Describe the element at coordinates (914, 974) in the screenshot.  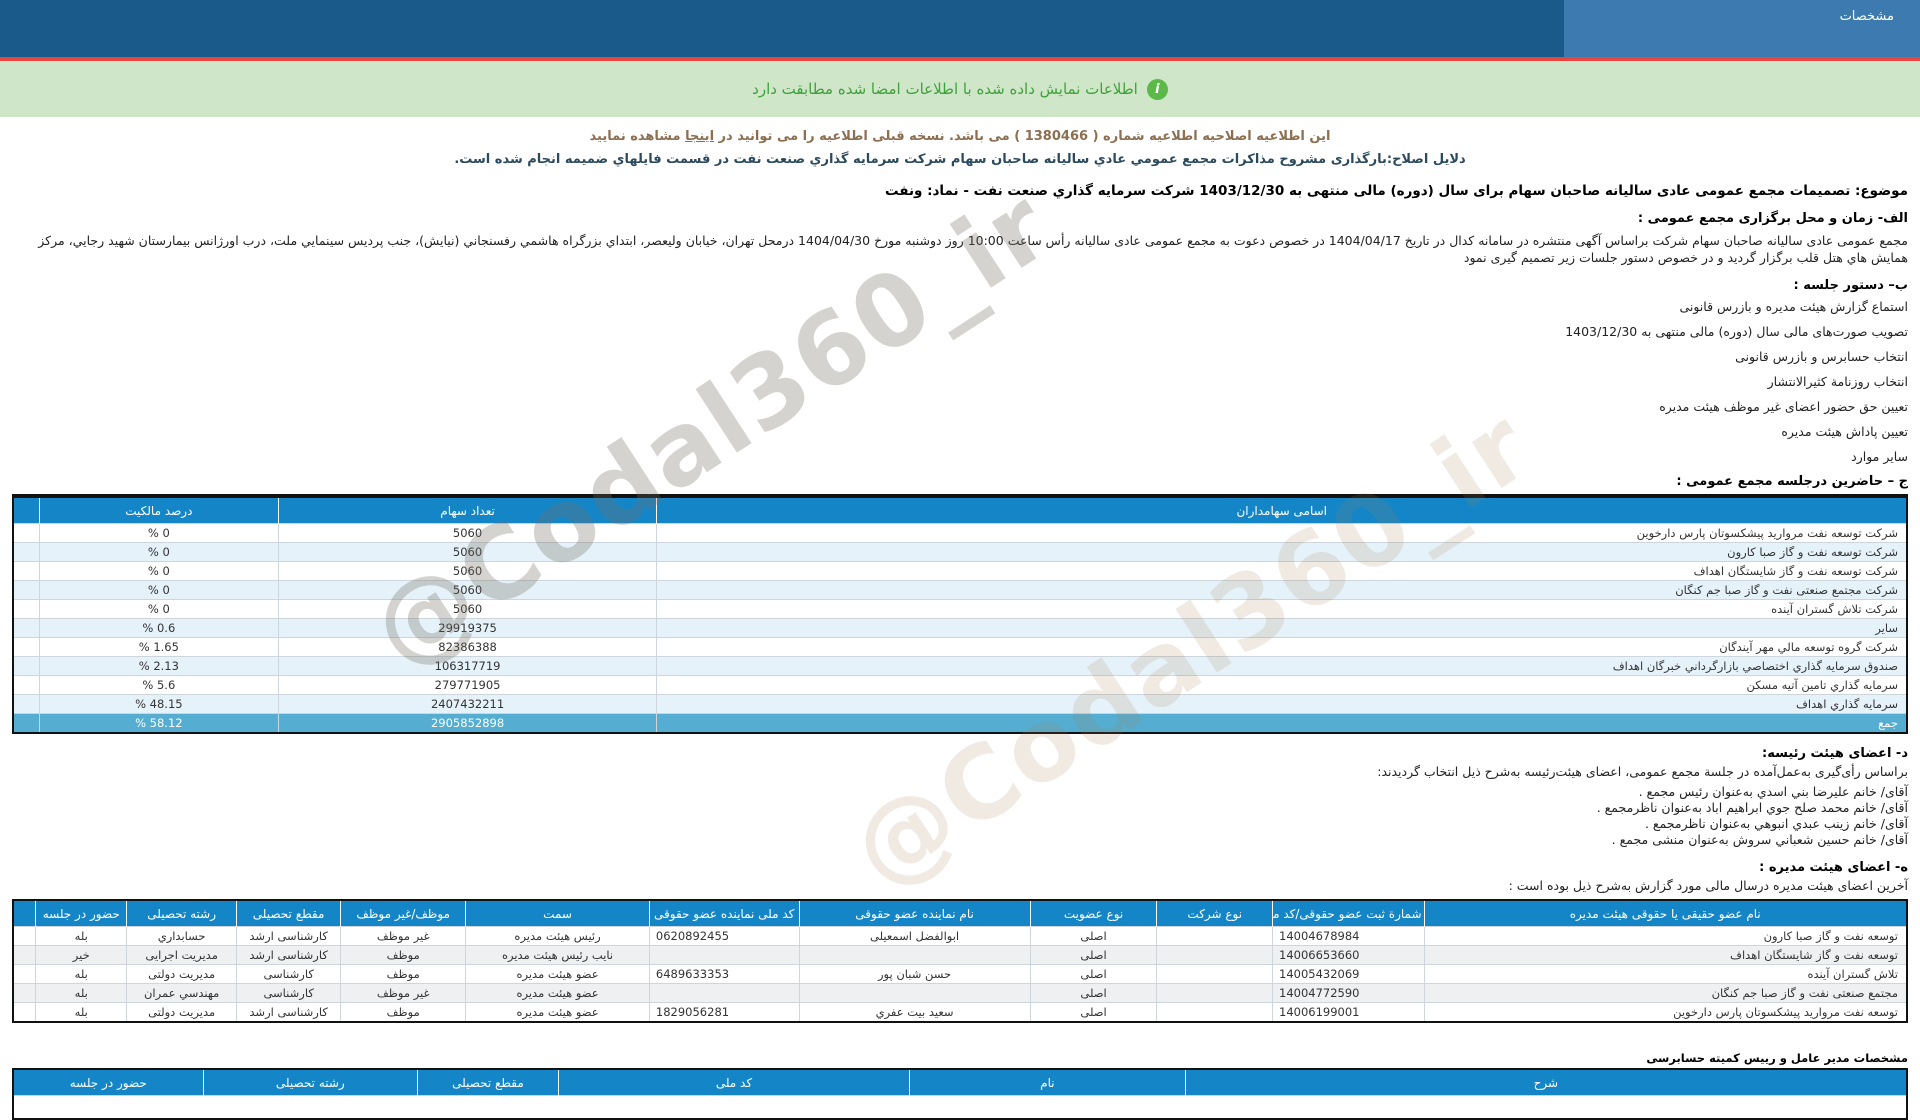
I see `table-cell: حسن شبان پور` at that location.